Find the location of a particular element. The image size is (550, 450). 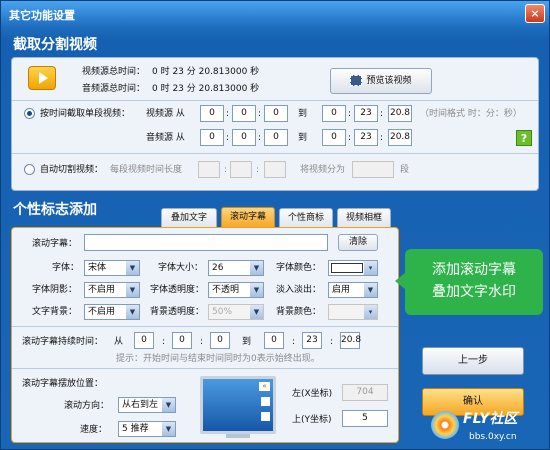

watermark: FLY社区 bbs.0xy.cn is located at coordinates (489, 426).